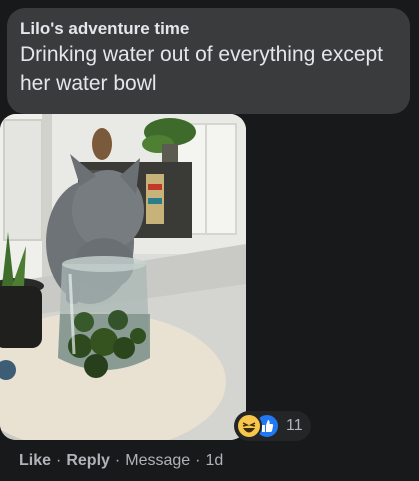  Describe the element at coordinates (215, 461) in the screenshot. I see `comment-timestamp: 1d` at that location.